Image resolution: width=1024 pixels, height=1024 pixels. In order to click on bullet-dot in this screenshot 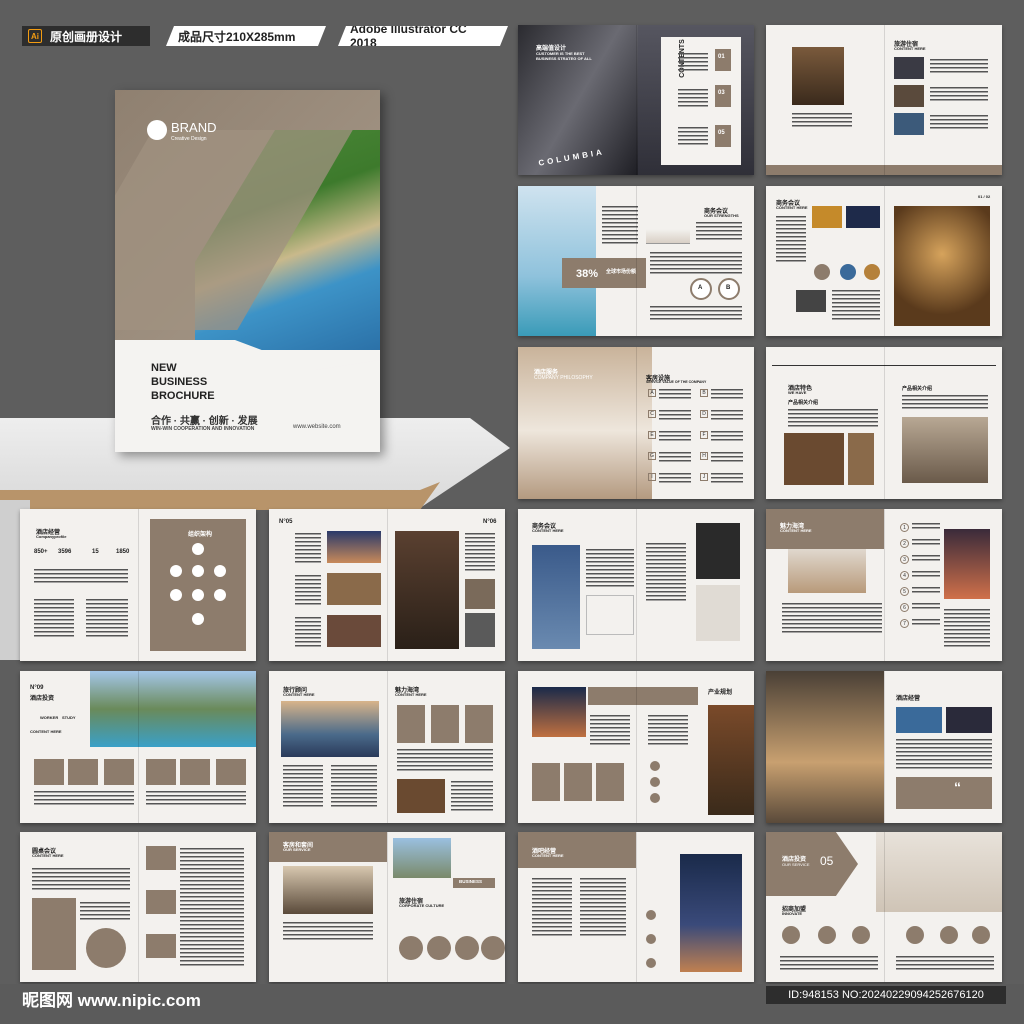, I will do `click(655, 798)`.